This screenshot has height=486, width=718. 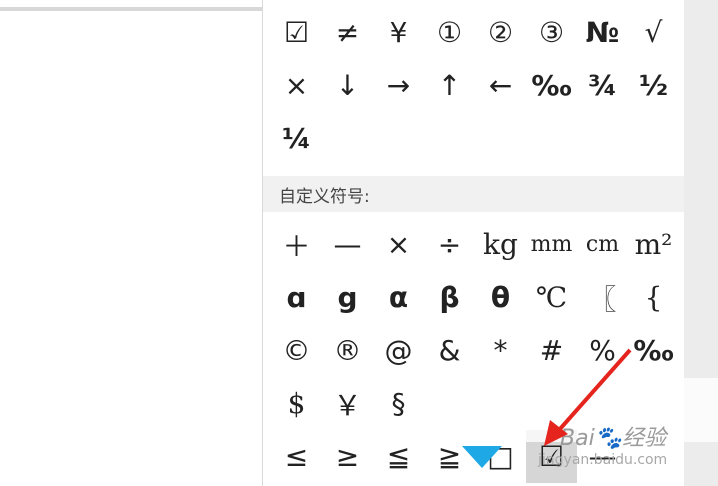 I want to click on symbol-cell: $, so click(x=296, y=403).